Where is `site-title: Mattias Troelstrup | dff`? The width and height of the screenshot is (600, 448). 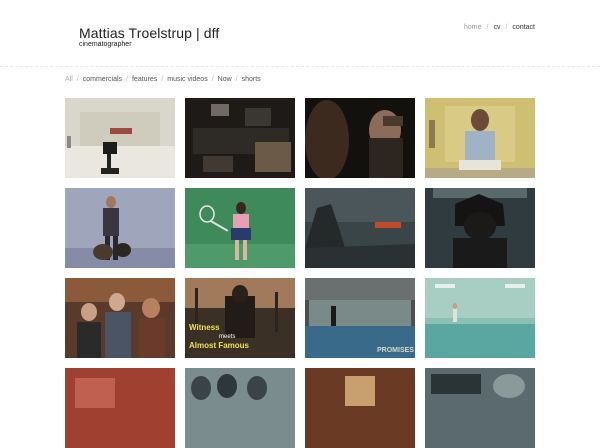
site-title: Mattias Troelstrup | dff is located at coordinates (149, 33).